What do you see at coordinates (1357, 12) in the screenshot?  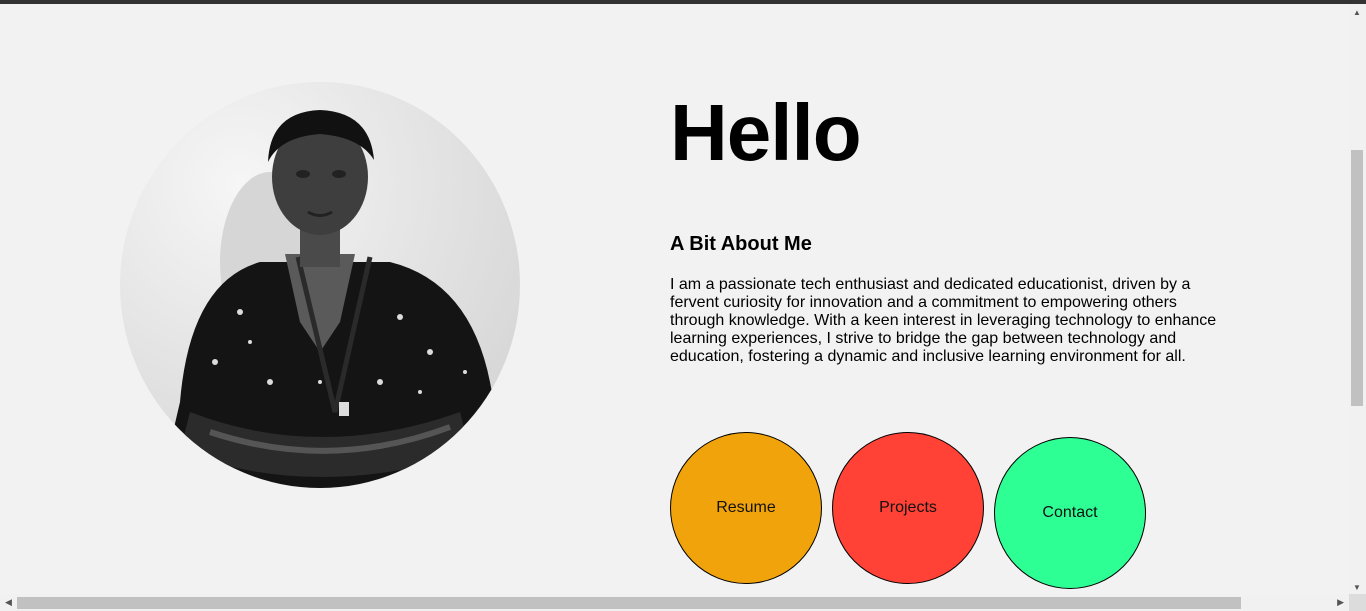 I see `scroll-up-arrow-icon: ▲` at bounding box center [1357, 12].